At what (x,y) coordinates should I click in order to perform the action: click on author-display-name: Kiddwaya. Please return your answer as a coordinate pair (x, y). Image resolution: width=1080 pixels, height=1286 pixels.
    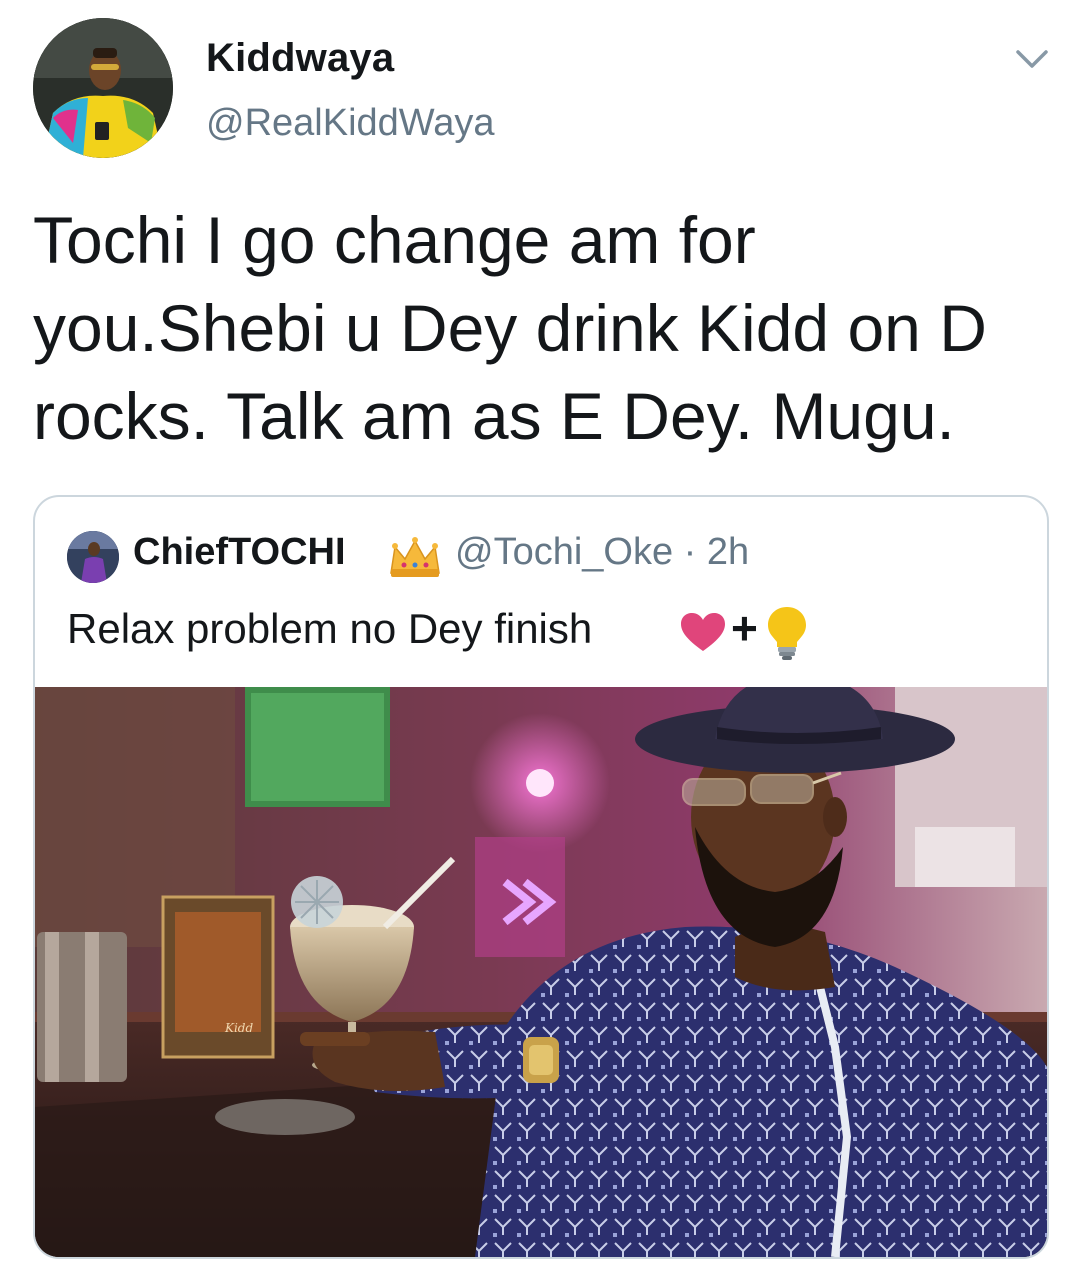
    Looking at the image, I should click on (300, 58).